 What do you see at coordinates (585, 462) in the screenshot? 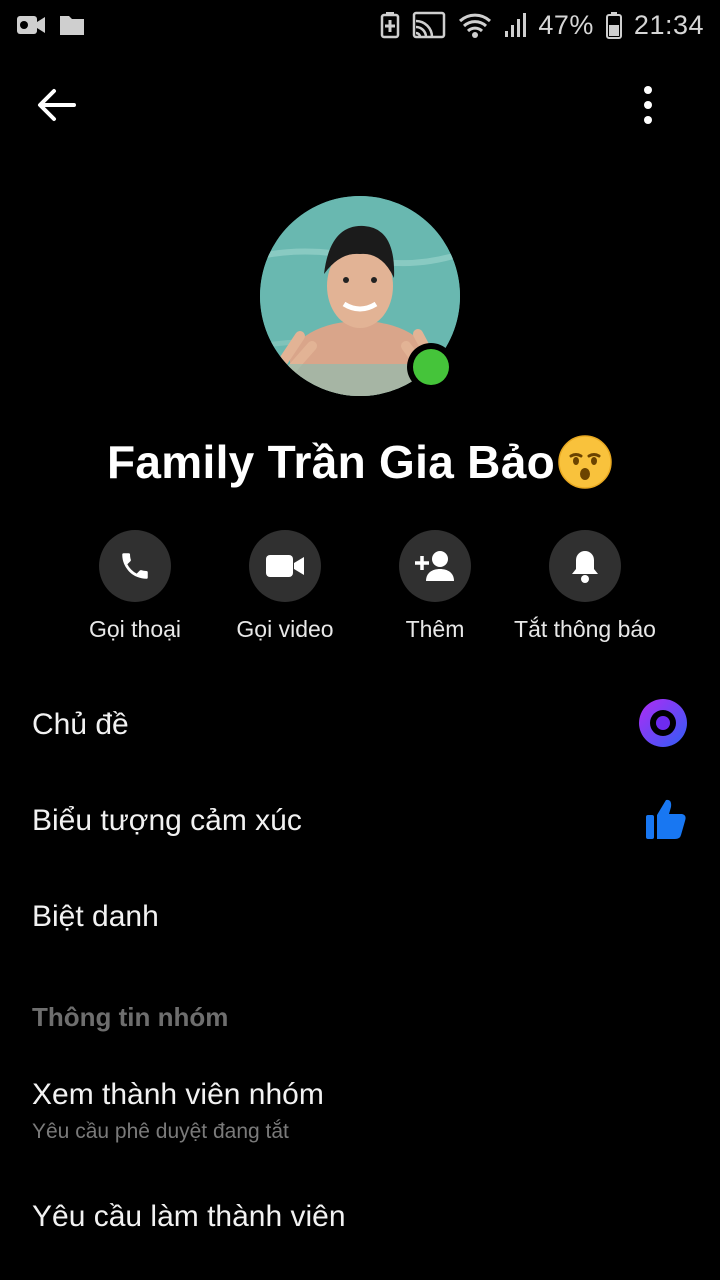
I see `kissing-face-emoji-icon` at bounding box center [585, 462].